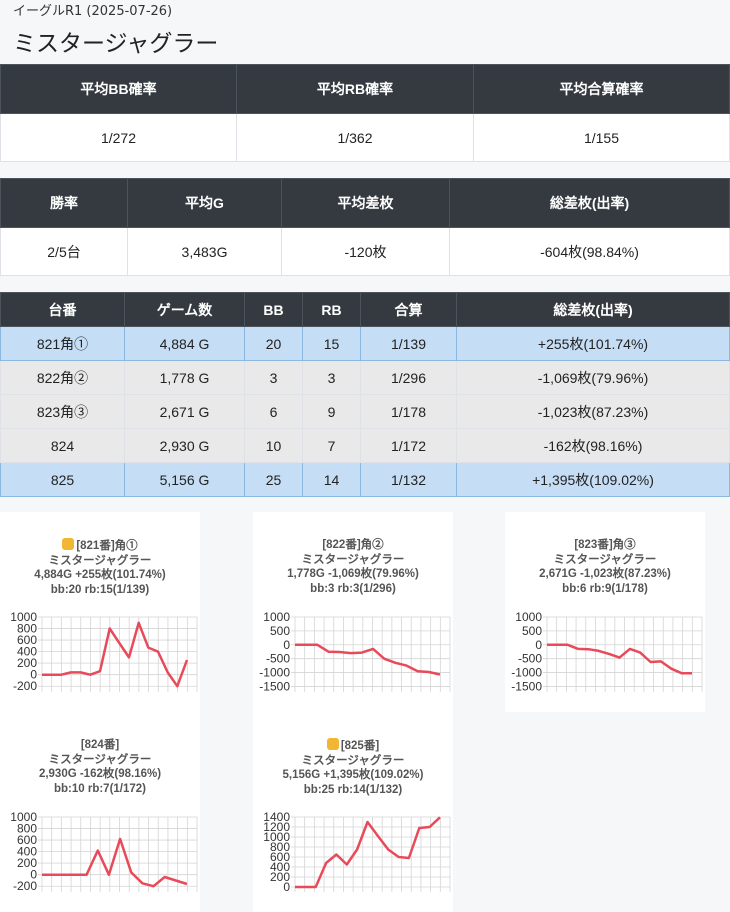 The image size is (730, 912). Describe the element at coordinates (331, 309) in the screenshot. I see `col-rb: RB` at that location.